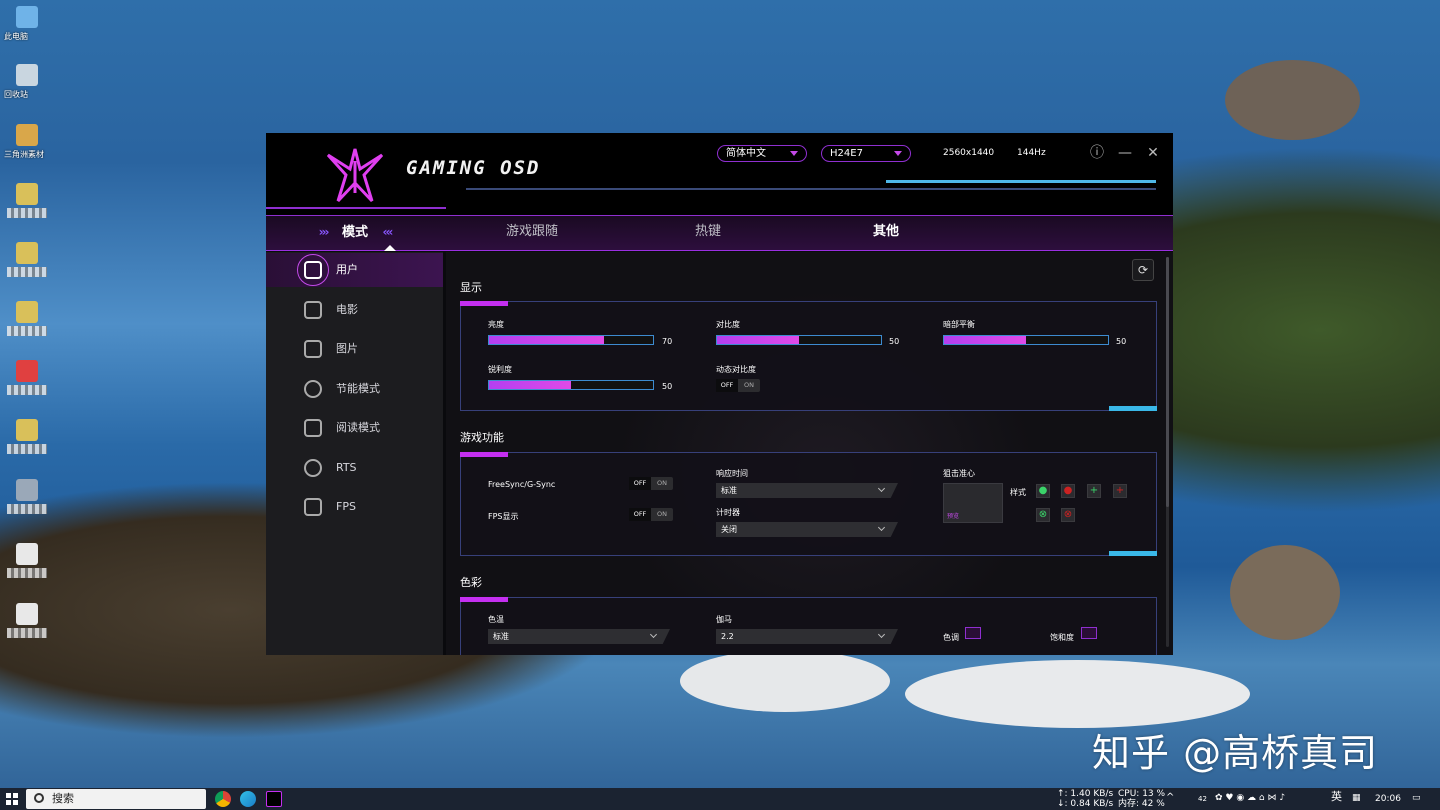 Image resolution: width=1440 pixels, height=810 pixels. What do you see at coordinates (116, 799) in the screenshot?
I see `taskbar-search: 搜索` at bounding box center [116, 799].